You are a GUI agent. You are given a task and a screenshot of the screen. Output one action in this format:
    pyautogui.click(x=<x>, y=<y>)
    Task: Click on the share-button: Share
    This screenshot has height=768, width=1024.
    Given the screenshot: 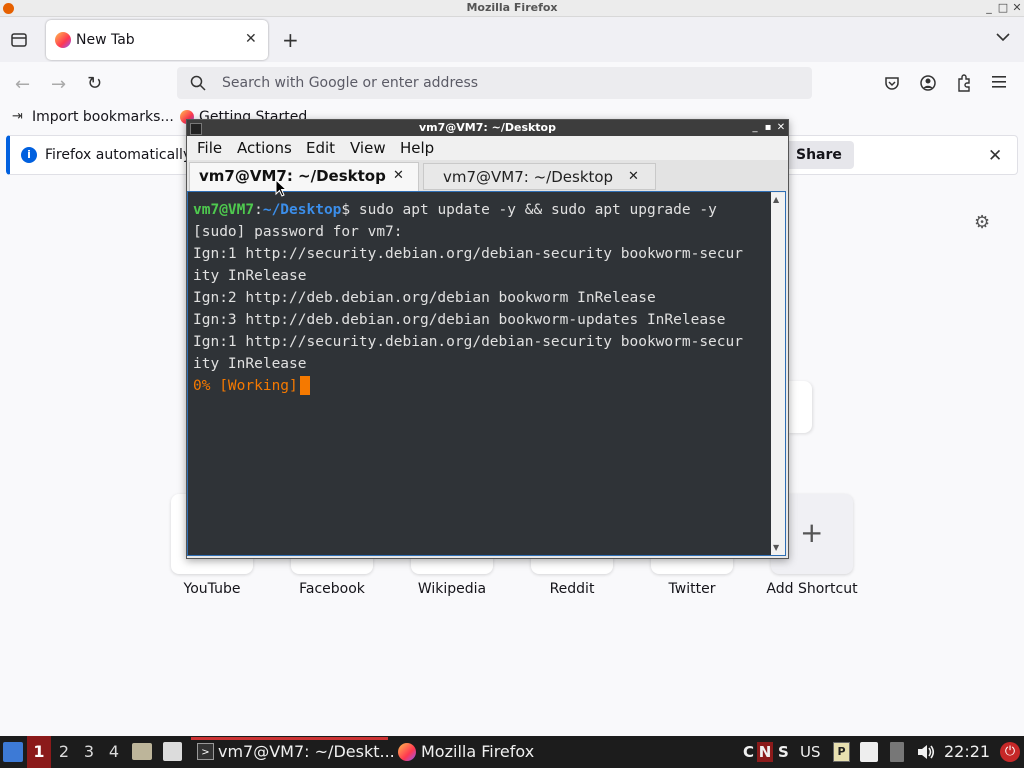 What is the action you would take?
    pyautogui.click(x=818, y=155)
    